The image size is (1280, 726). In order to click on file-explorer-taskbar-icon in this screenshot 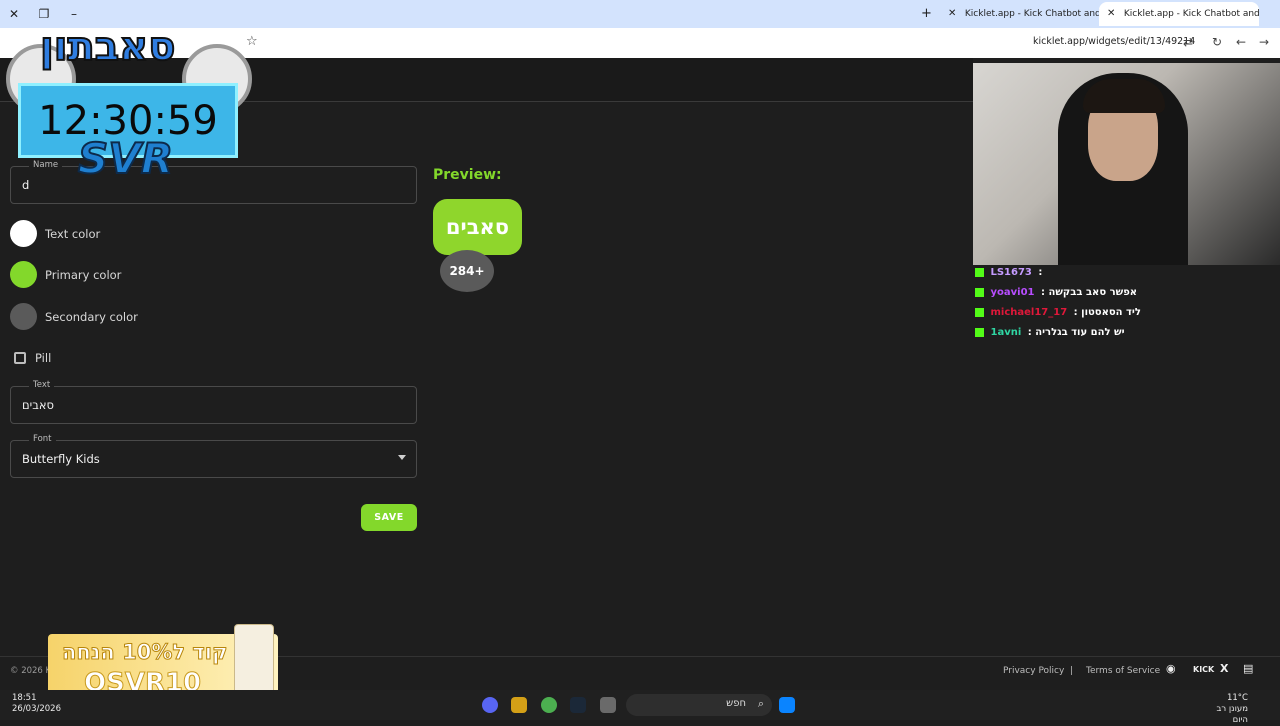, I will do `click(608, 705)`.